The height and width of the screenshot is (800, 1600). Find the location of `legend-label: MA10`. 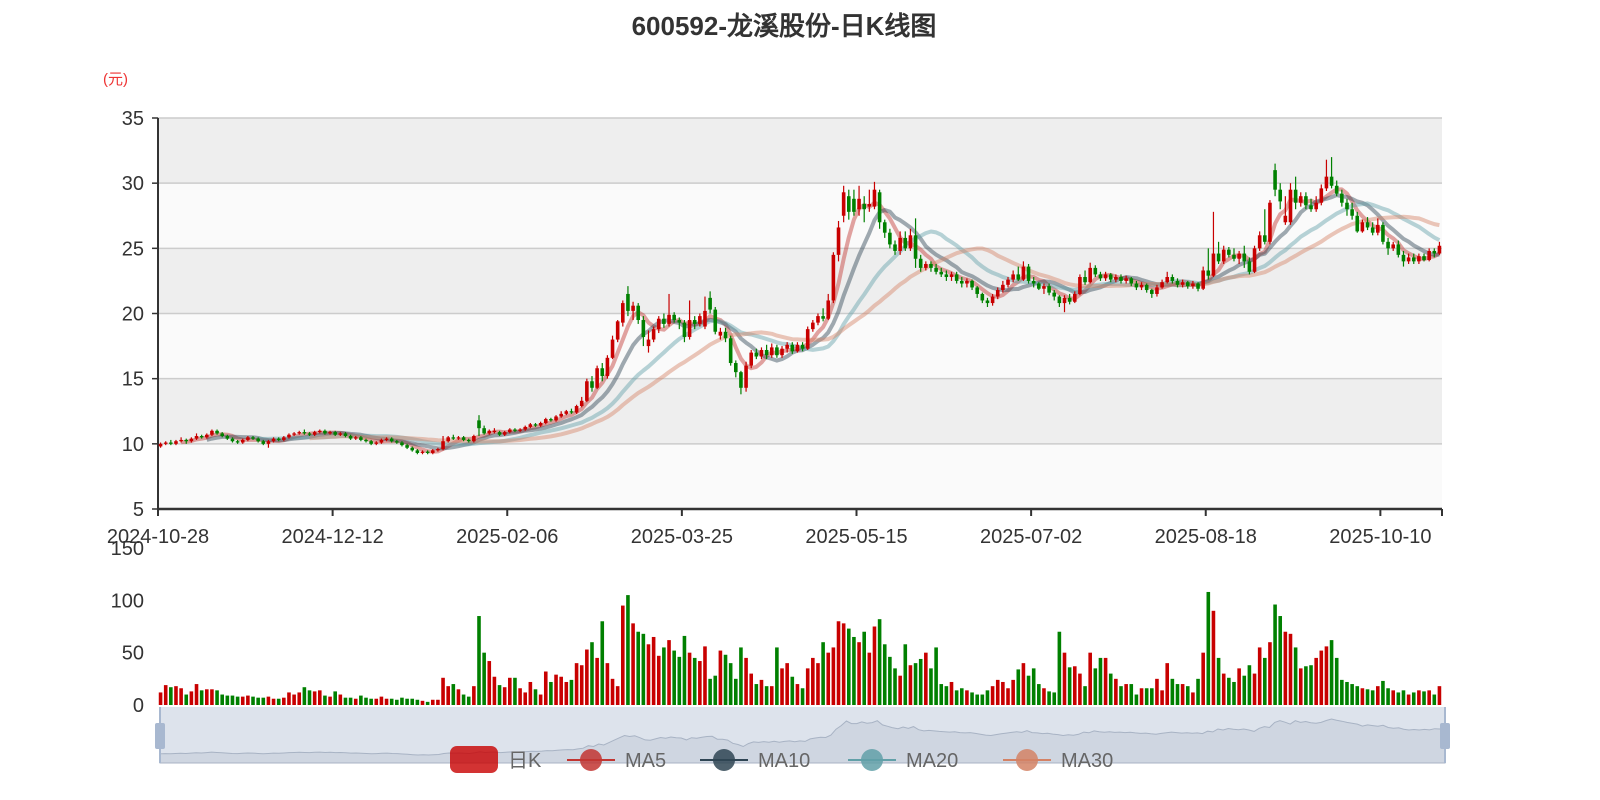

legend-label: MA10 is located at coordinates (784, 761).